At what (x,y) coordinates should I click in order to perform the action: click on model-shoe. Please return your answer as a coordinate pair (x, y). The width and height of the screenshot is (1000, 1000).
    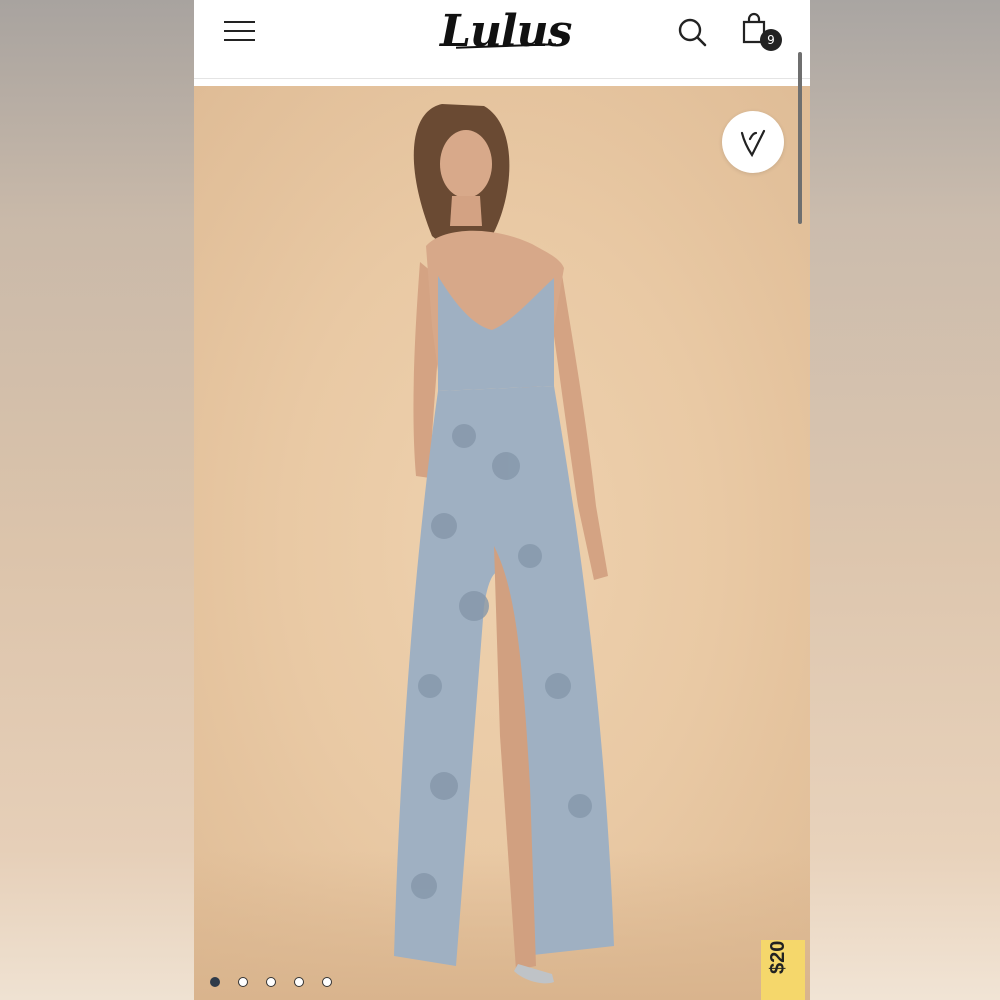
    Looking at the image, I should click on (534, 974).